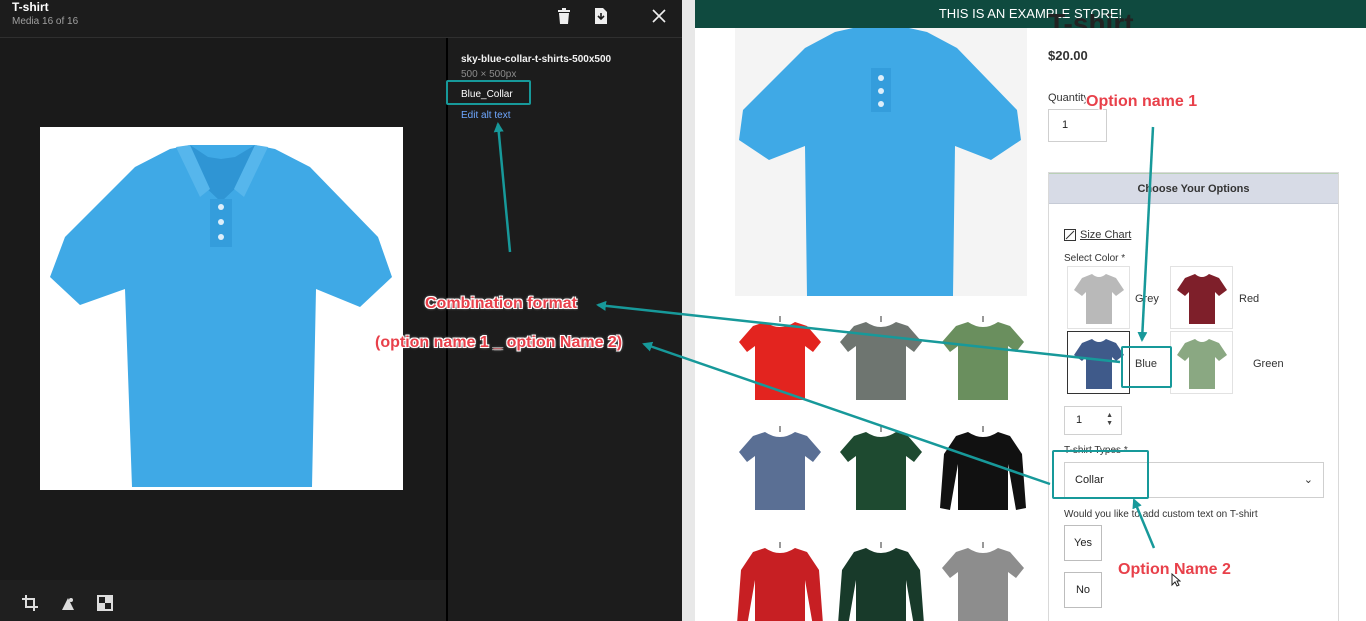 The width and height of the screenshot is (1366, 621). I want to click on close-icon, so click(659, 16).